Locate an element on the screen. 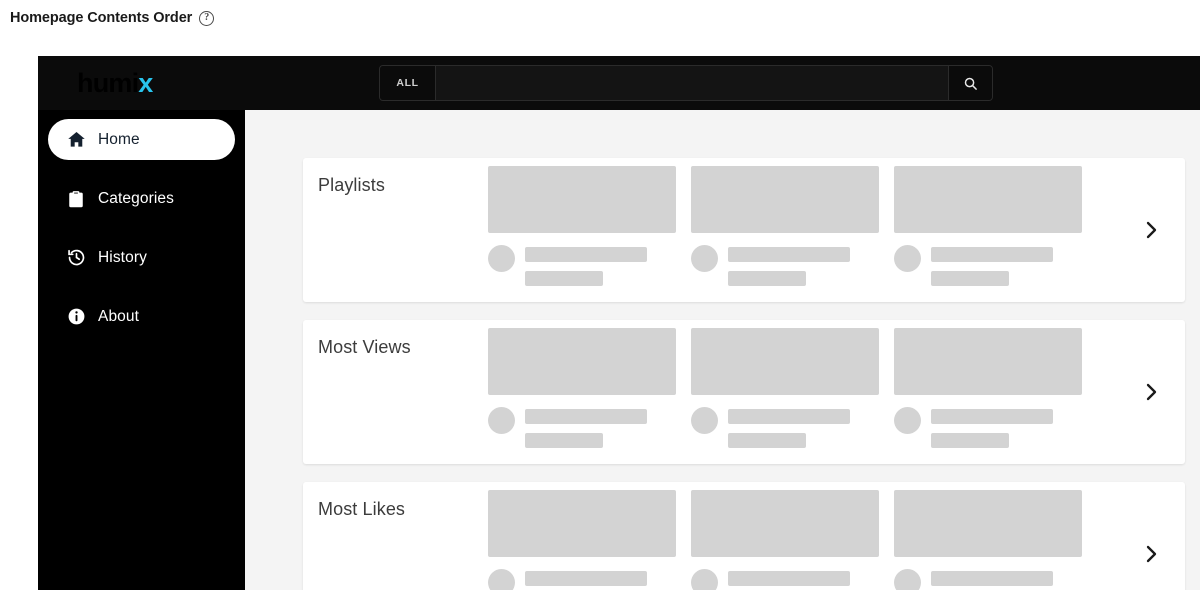  row-title: Playlists is located at coordinates (351, 185).